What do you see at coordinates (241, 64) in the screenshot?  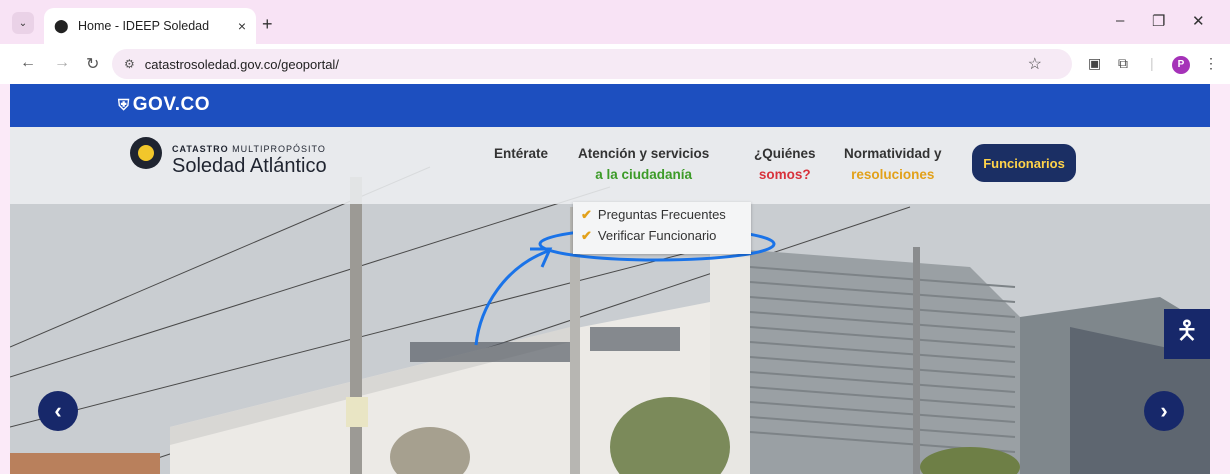 I see `url-text: catastrosoledad.gov.co/geoportal/` at bounding box center [241, 64].